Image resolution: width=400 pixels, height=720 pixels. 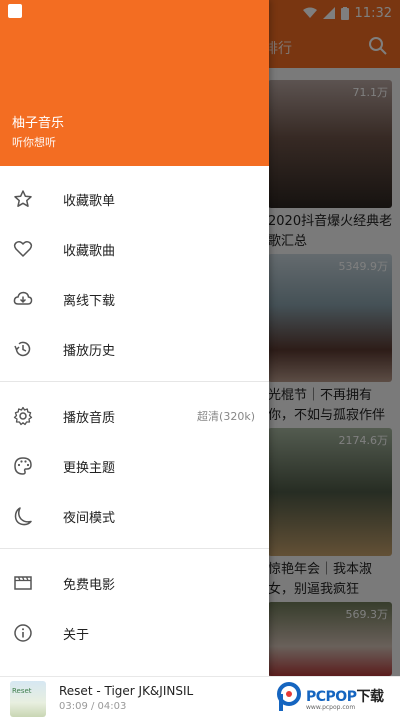 I want to click on watermark-brand: PCPOP下载, so click(x=345, y=696).